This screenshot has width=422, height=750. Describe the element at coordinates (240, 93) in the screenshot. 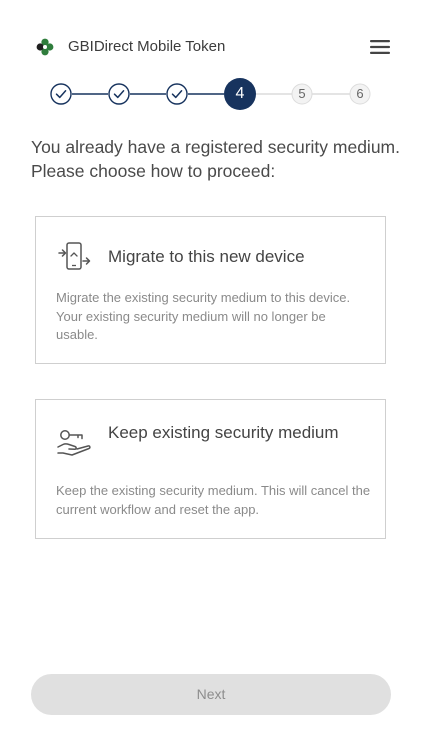

I see `step-4-label: 4` at that location.